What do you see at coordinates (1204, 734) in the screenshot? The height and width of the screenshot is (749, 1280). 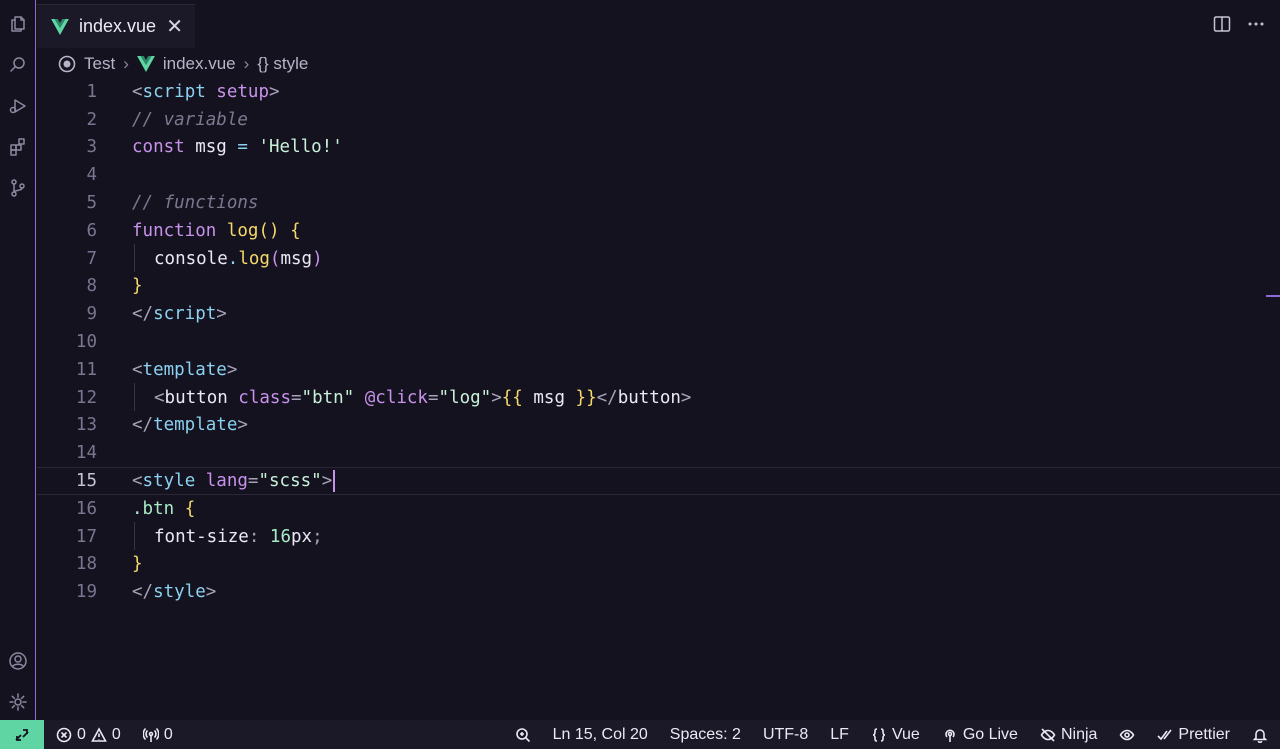 I see `prettier-label: Prettier` at bounding box center [1204, 734].